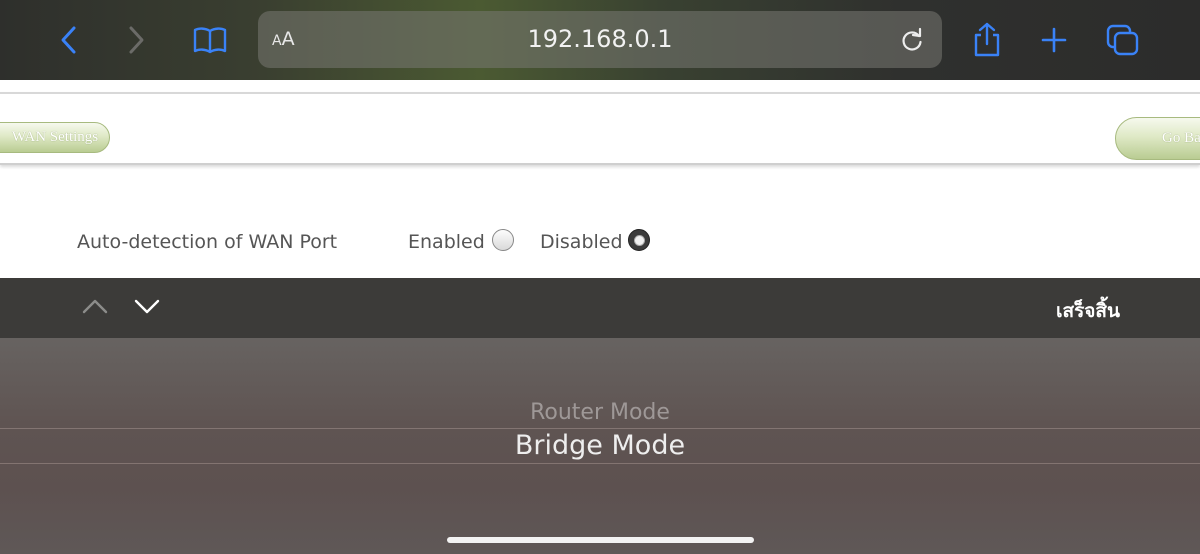  Describe the element at coordinates (600, 128) in the screenshot. I see `page-button-bar: WAN Settings Go Back` at that location.